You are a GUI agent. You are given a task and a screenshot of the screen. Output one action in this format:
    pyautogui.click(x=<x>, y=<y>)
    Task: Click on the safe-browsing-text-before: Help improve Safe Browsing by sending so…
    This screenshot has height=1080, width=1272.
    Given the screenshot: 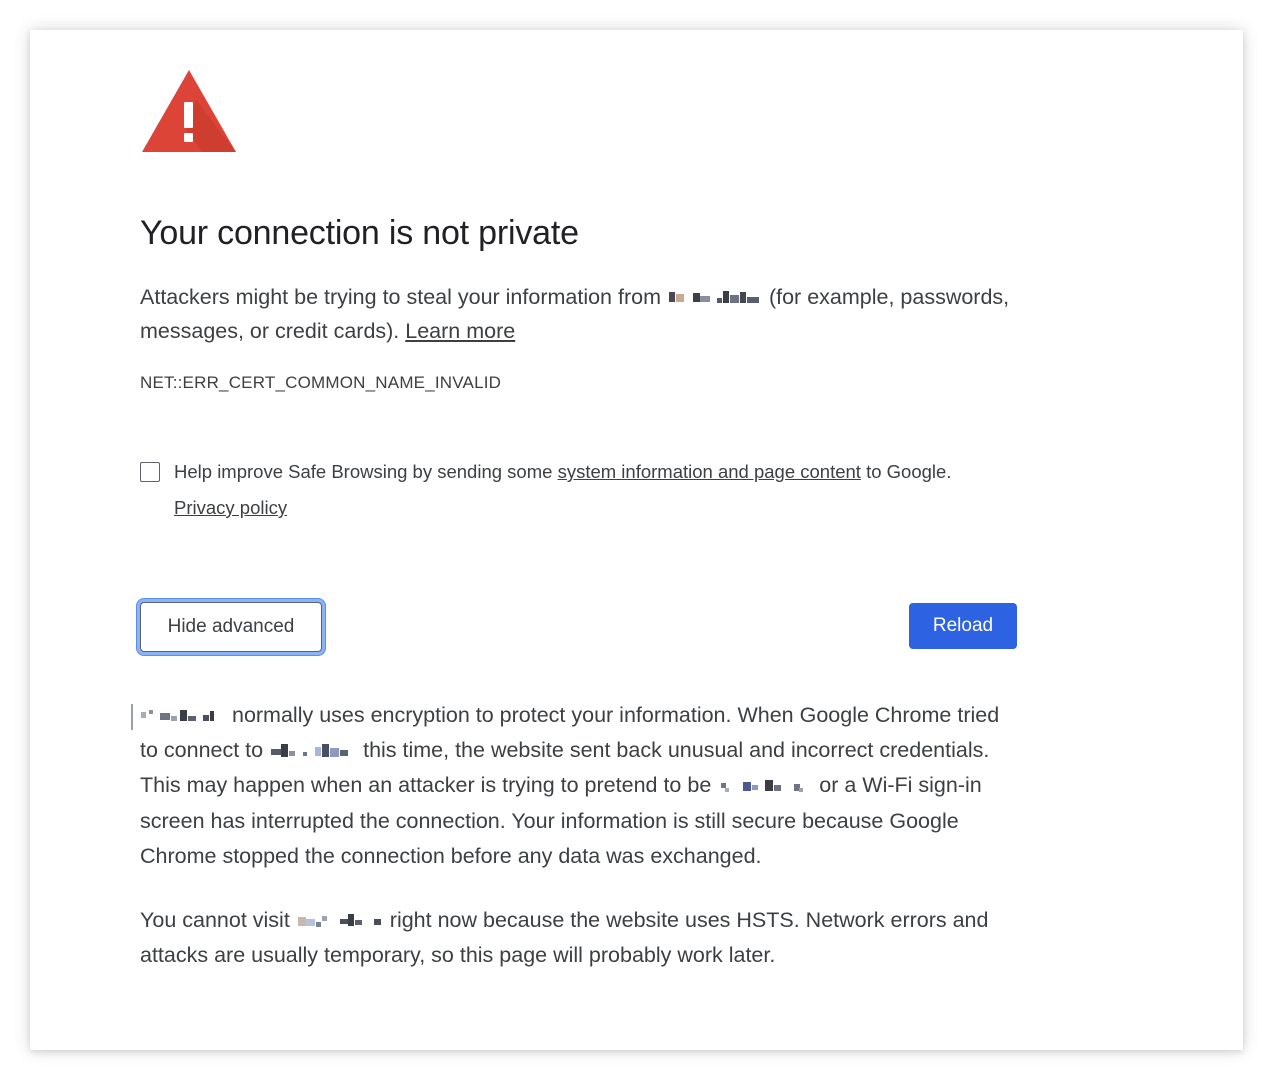 What is the action you would take?
    pyautogui.click(x=363, y=471)
    